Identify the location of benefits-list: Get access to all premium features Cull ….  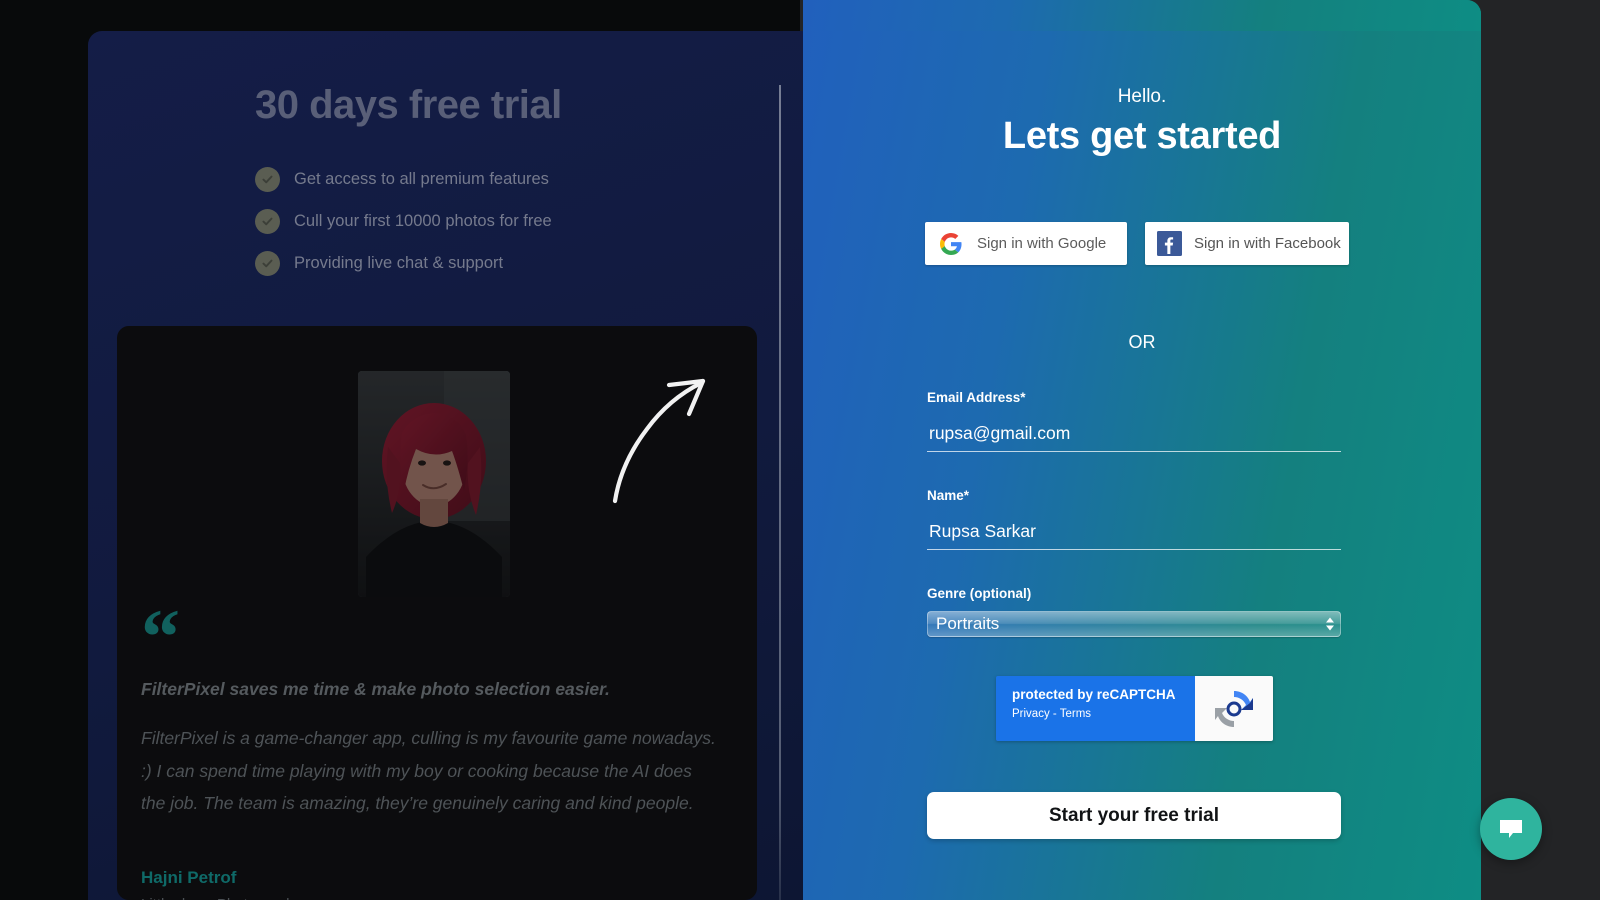
(403, 221).